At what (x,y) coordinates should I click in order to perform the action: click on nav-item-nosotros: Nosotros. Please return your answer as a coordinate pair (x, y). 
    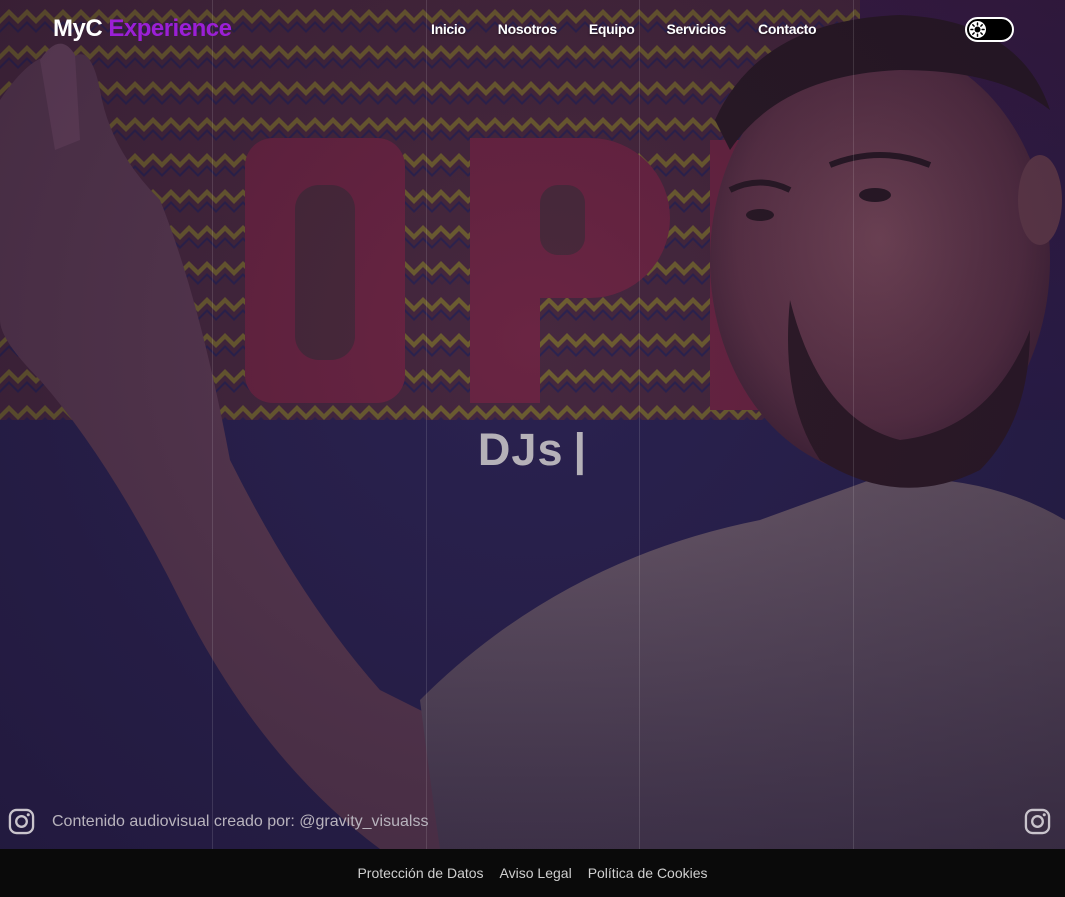
    Looking at the image, I should click on (527, 29).